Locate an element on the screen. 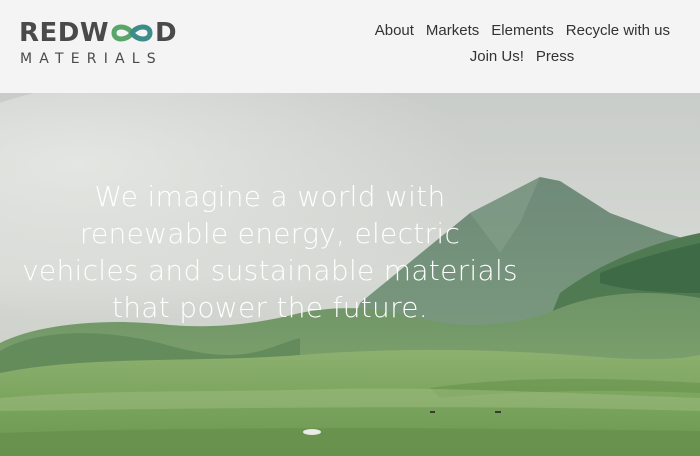  nav-link-recycle-with-us: Recycle with us is located at coordinates (618, 31).